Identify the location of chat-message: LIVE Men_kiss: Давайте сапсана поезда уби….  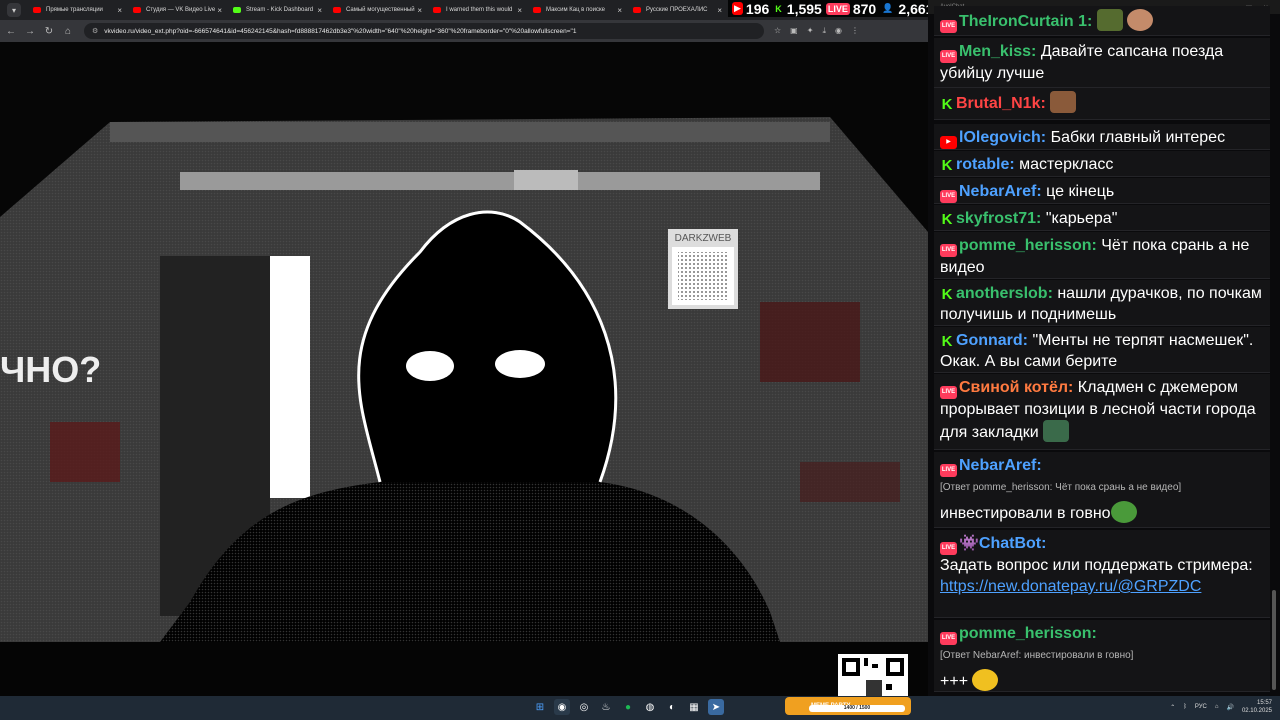
(1102, 63).